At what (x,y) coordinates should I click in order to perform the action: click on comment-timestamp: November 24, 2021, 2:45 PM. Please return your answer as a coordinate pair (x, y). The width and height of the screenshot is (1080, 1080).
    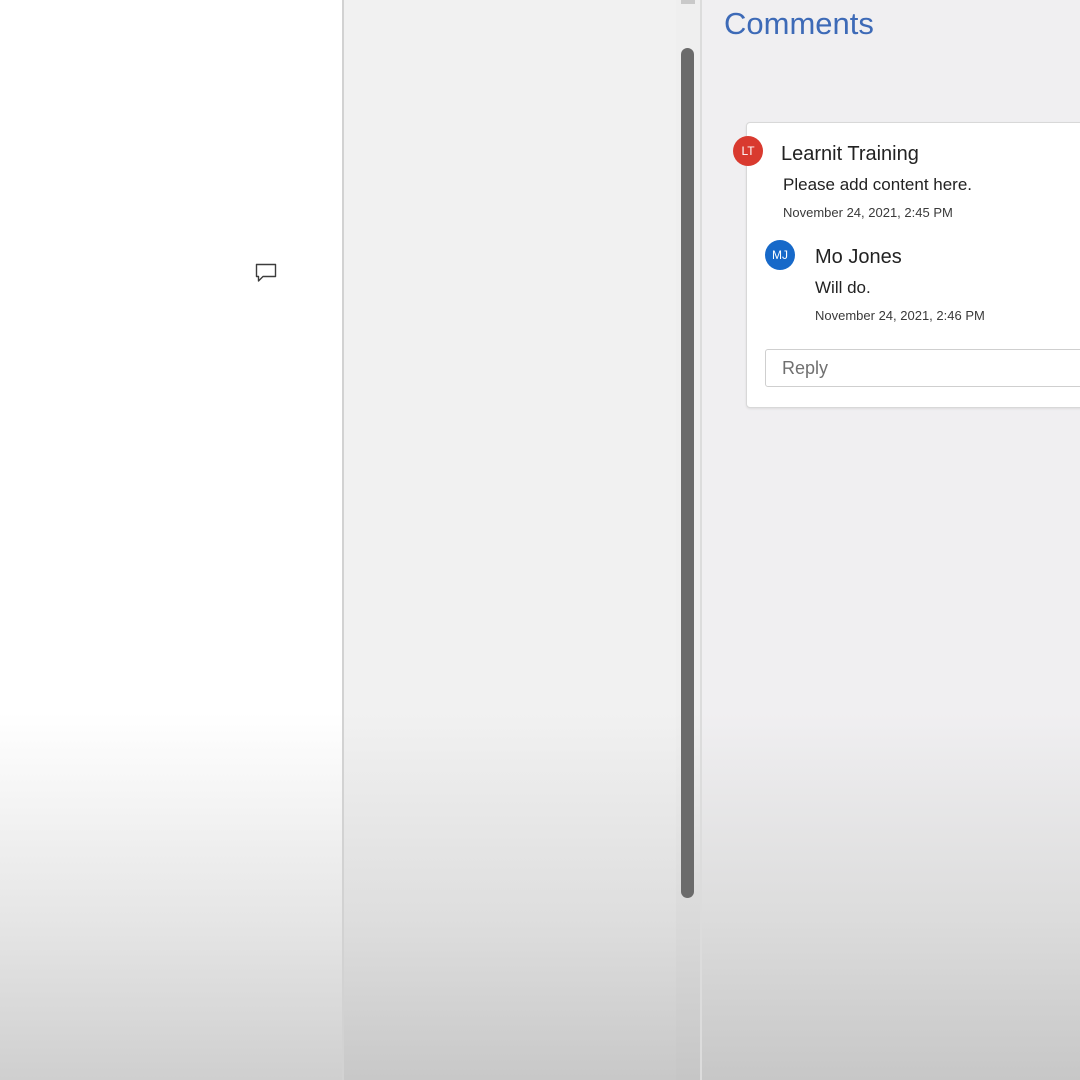
    Looking at the image, I should click on (868, 212).